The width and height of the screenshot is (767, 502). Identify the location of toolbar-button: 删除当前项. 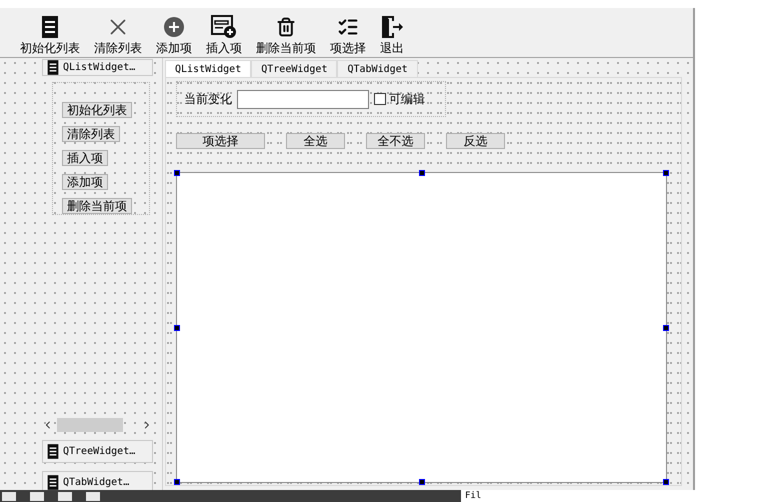
(286, 34).